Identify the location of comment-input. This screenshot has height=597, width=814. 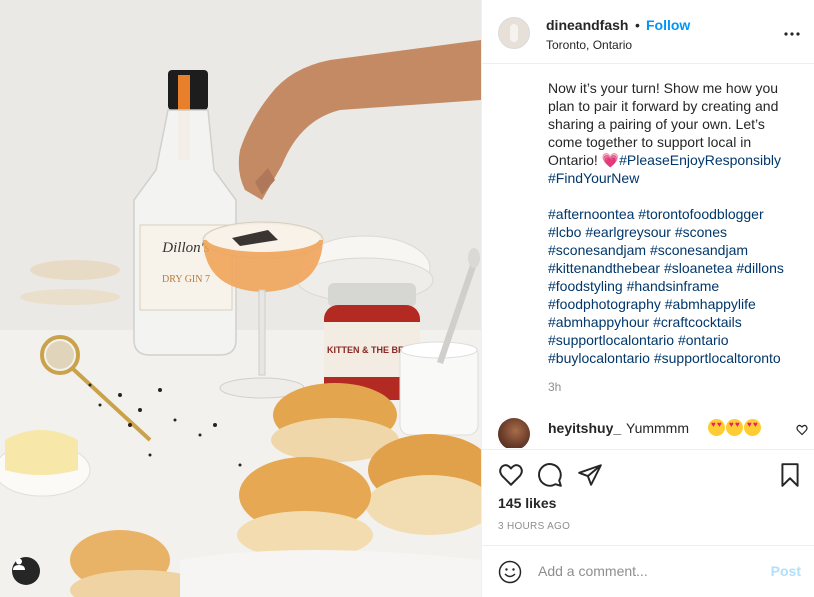
(648, 571).